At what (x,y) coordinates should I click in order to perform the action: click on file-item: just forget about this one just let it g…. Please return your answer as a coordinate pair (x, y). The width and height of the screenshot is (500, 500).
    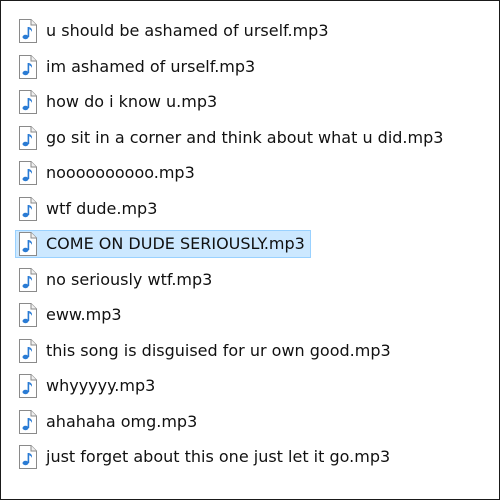
    Looking at the image, I should click on (205, 457).